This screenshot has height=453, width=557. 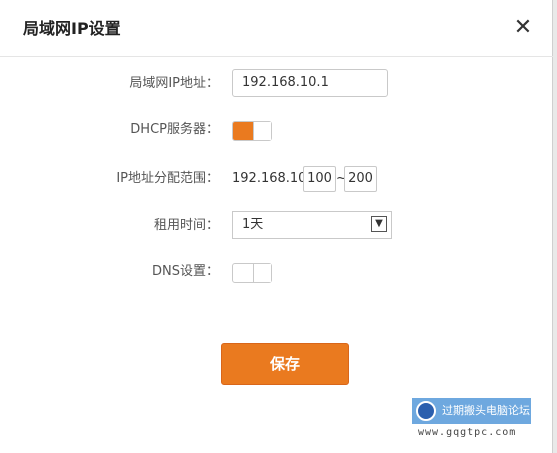 I want to click on ip-range-row: IP地址分配范围： 192.168.10. 100 ~ 200, so click(x=276, y=179).